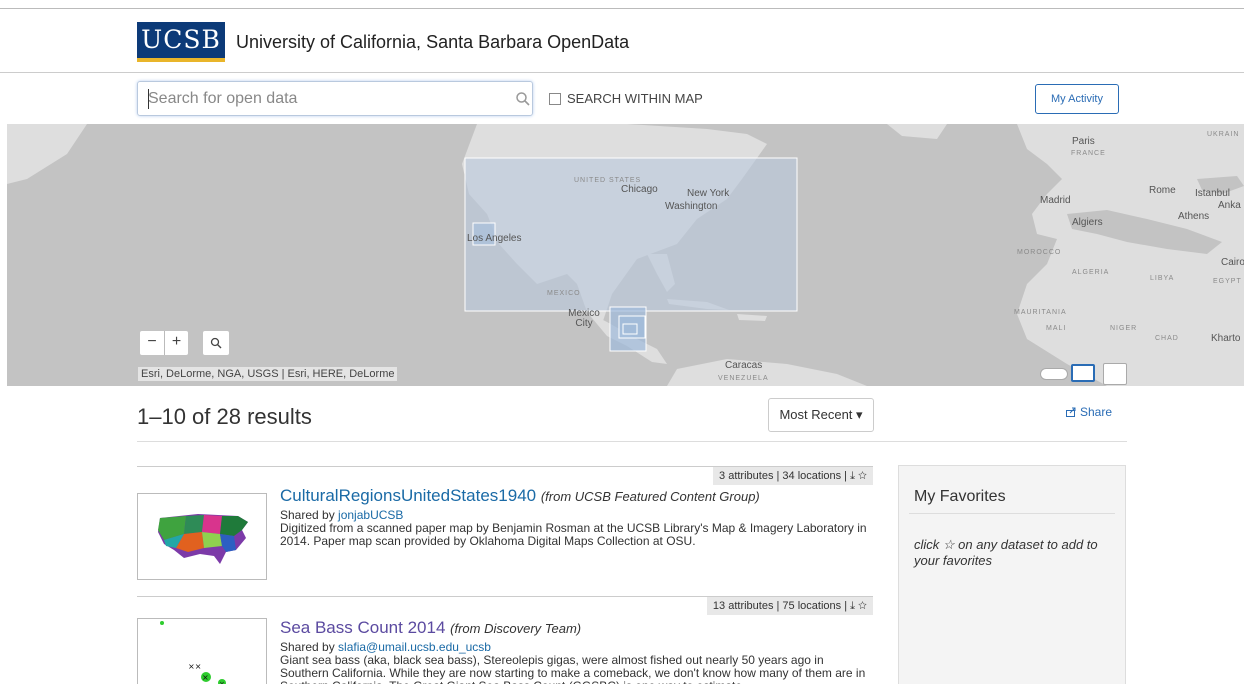 This screenshot has width=1244, height=684. I want to click on results-count: 1–10 of 28 results, so click(224, 416).